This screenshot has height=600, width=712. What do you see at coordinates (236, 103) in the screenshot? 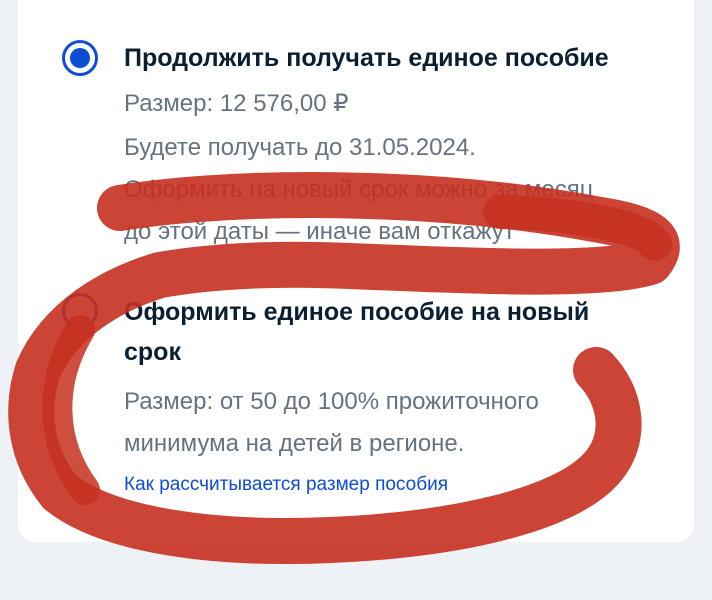
I see `option-continue-size: Размер: 12 576,00 ₽` at bounding box center [236, 103].